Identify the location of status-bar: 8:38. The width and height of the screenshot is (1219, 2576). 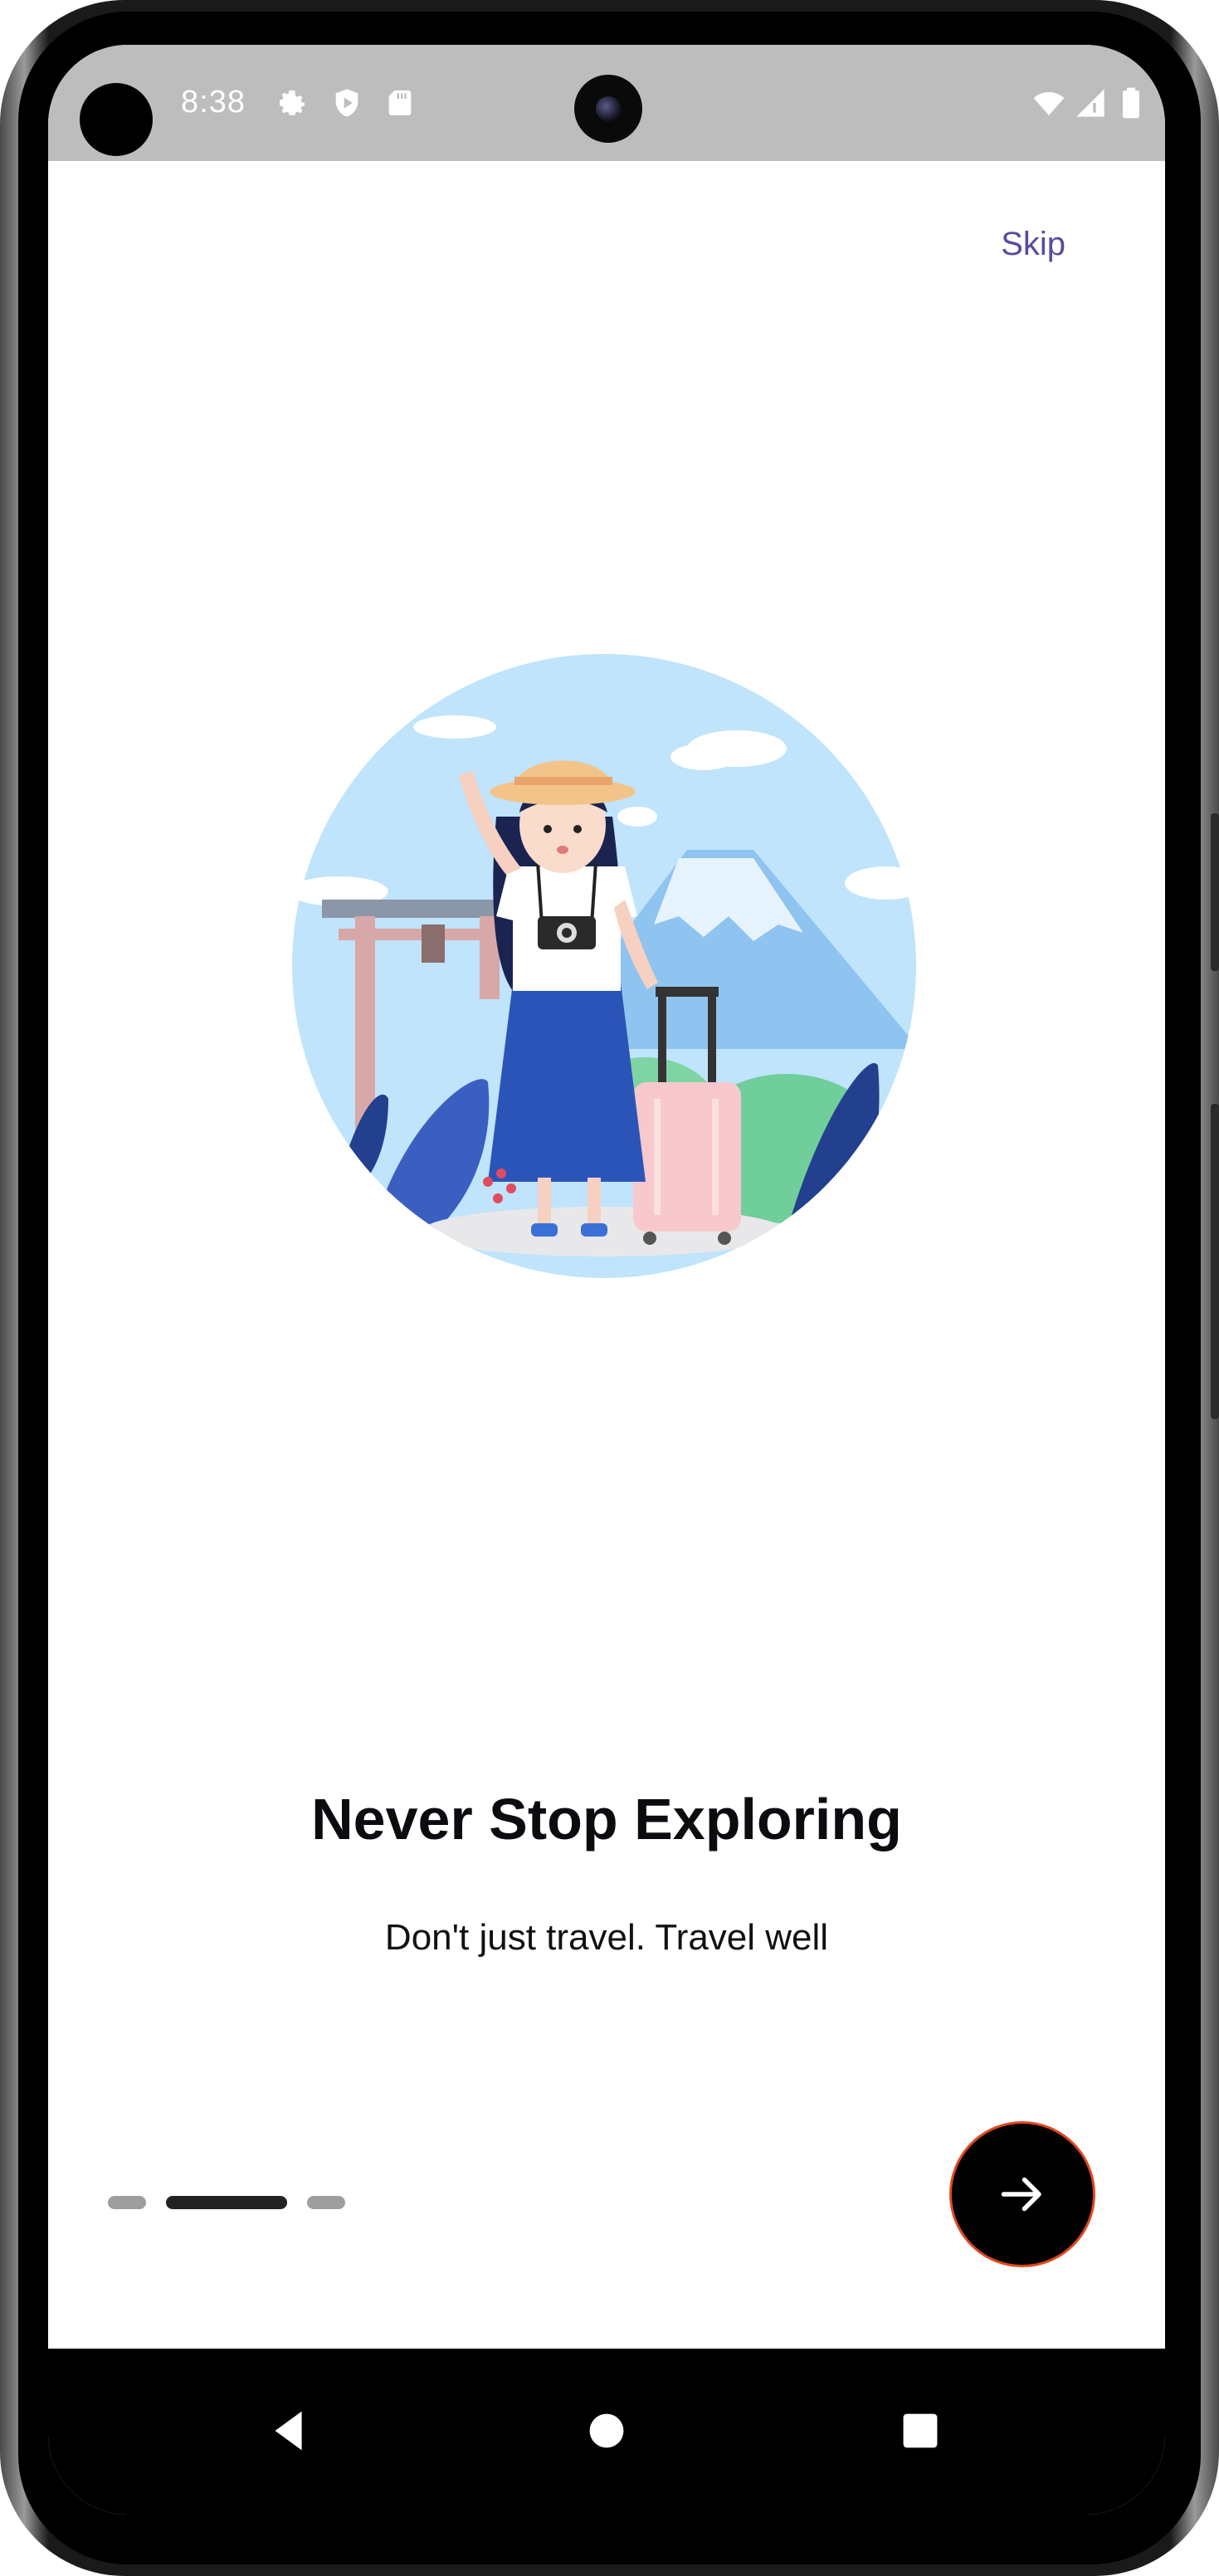
(607, 103).